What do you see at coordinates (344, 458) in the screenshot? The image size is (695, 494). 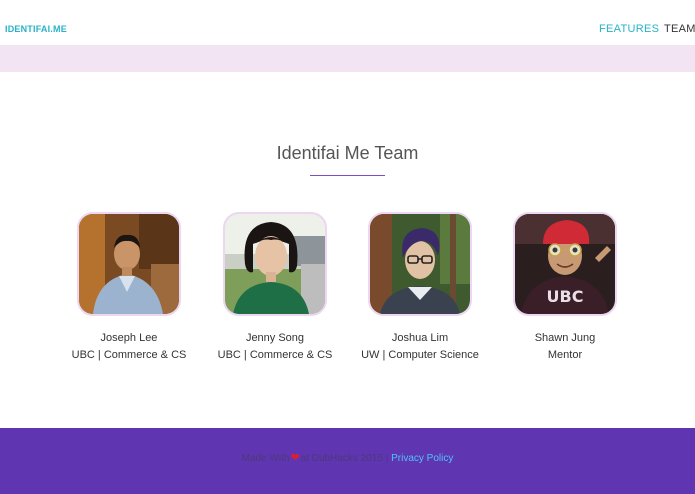 I see `footer-event: at DubHacks 2015 |` at bounding box center [344, 458].